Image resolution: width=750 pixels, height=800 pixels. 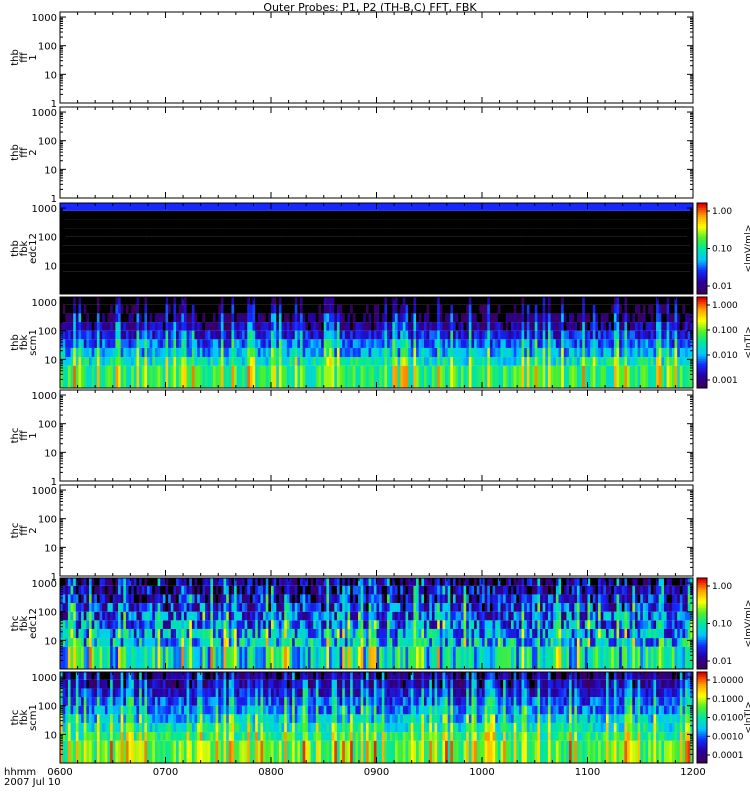 What do you see at coordinates (725, 381) in the screenshot?
I see `colorbar-tick-label: 0.001` at bounding box center [725, 381].